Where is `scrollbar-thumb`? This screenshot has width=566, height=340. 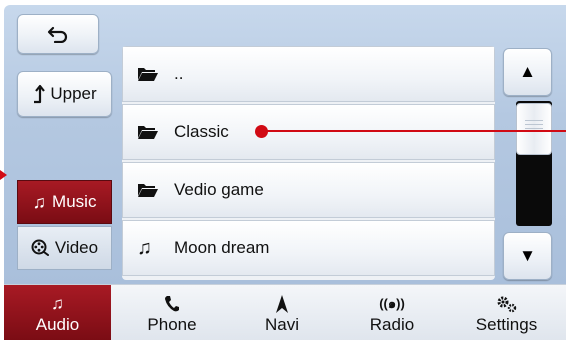
scrollbar-thumb is located at coordinates (534, 129).